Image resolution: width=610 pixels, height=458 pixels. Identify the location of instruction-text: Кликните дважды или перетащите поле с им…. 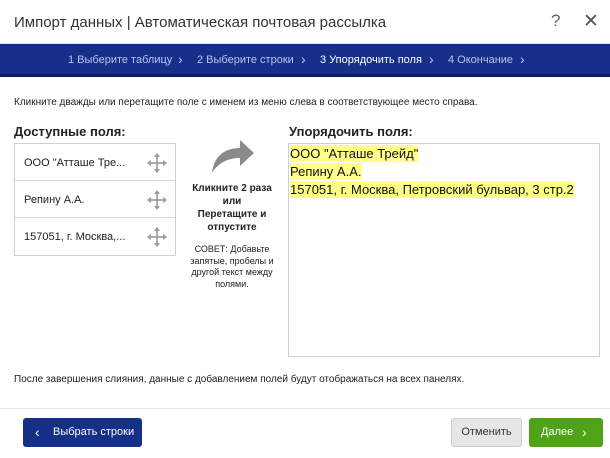
(246, 102).